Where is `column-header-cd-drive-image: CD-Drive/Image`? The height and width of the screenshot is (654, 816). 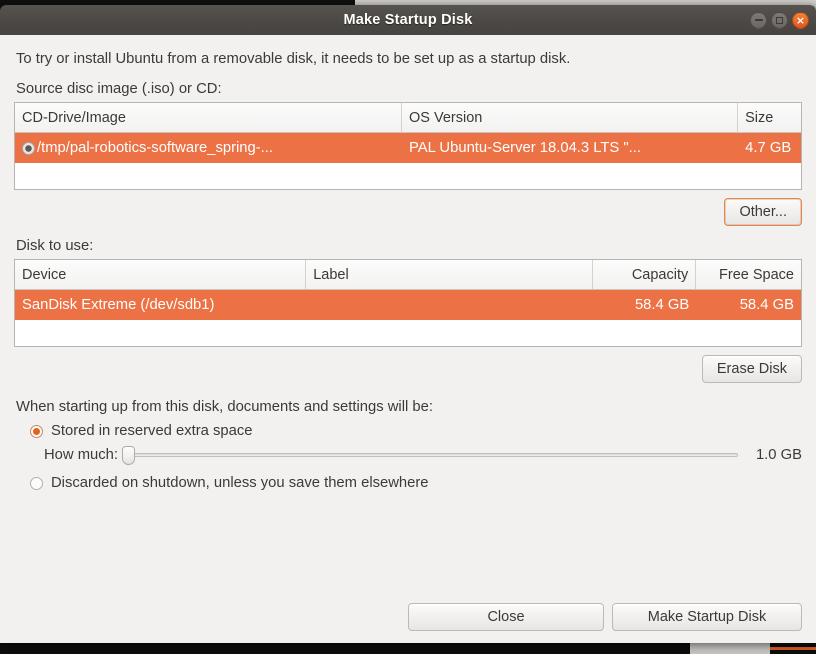
column-header-cd-drive-image: CD-Drive/Image is located at coordinates (208, 117).